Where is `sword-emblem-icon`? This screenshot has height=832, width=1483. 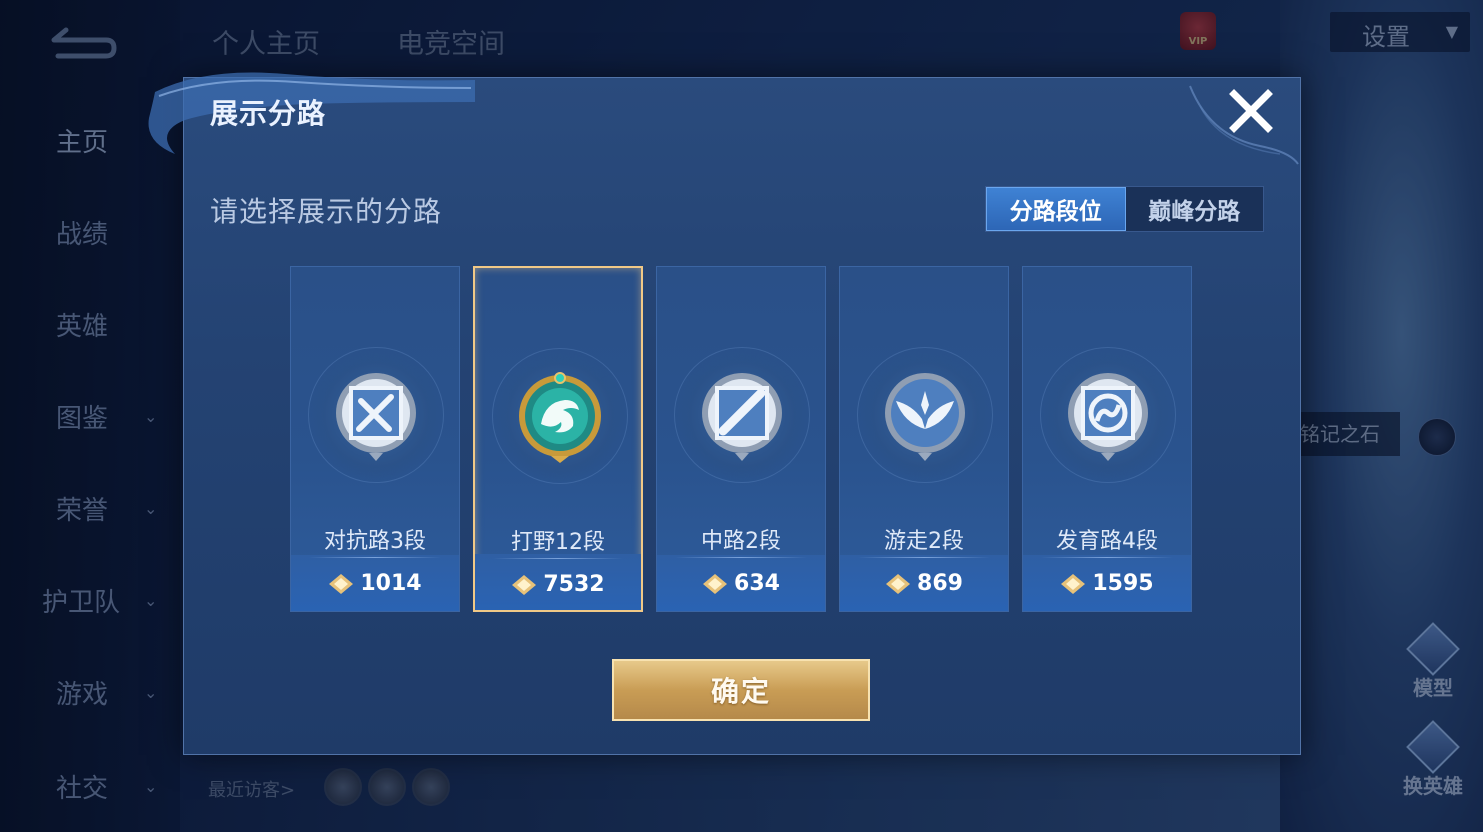 sword-emblem-icon is located at coordinates (376, 417).